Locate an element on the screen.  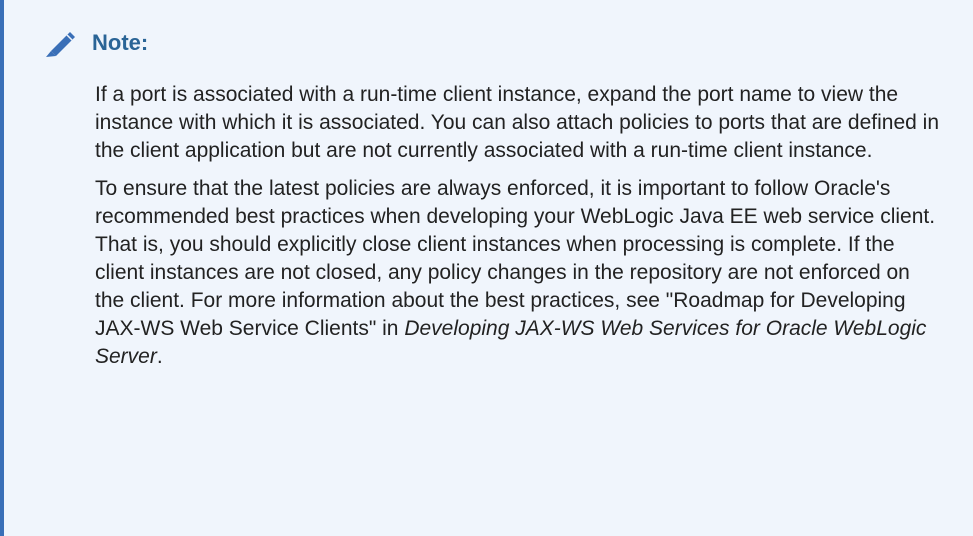
note-header: Note: is located at coordinates (95, 43).